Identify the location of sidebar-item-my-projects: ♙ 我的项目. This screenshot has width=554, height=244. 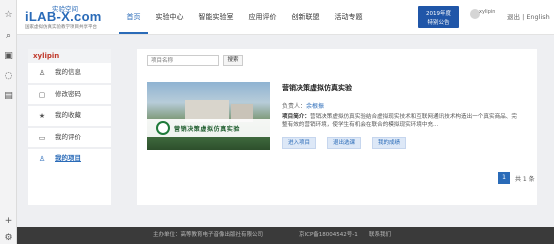
(69, 159).